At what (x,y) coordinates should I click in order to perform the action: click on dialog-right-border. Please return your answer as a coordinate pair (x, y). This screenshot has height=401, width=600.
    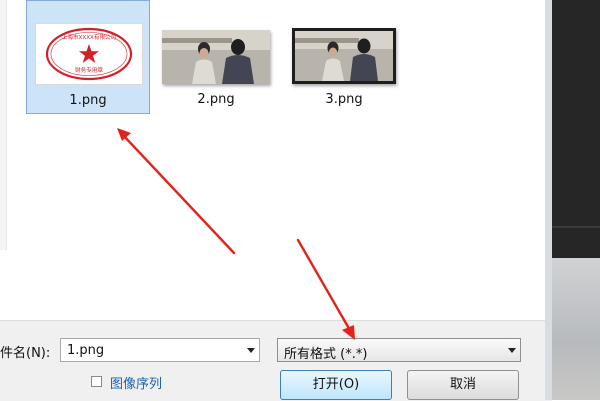
    Looking at the image, I should click on (548, 200).